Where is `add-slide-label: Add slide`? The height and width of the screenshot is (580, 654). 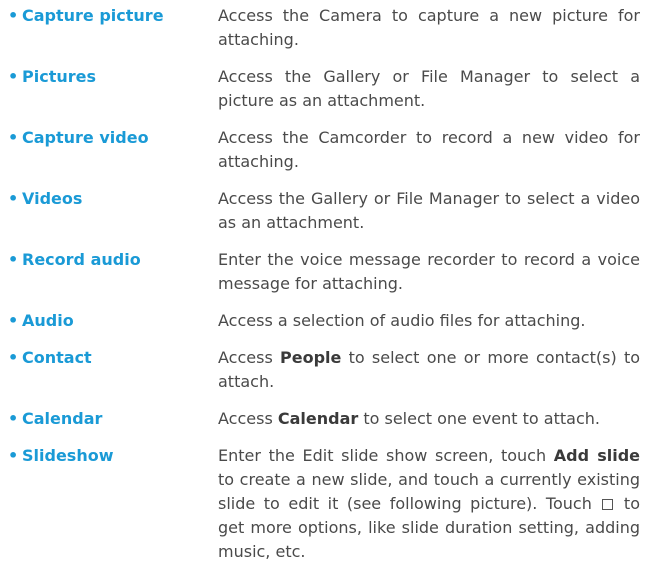 add-slide-label: Add slide is located at coordinates (597, 455).